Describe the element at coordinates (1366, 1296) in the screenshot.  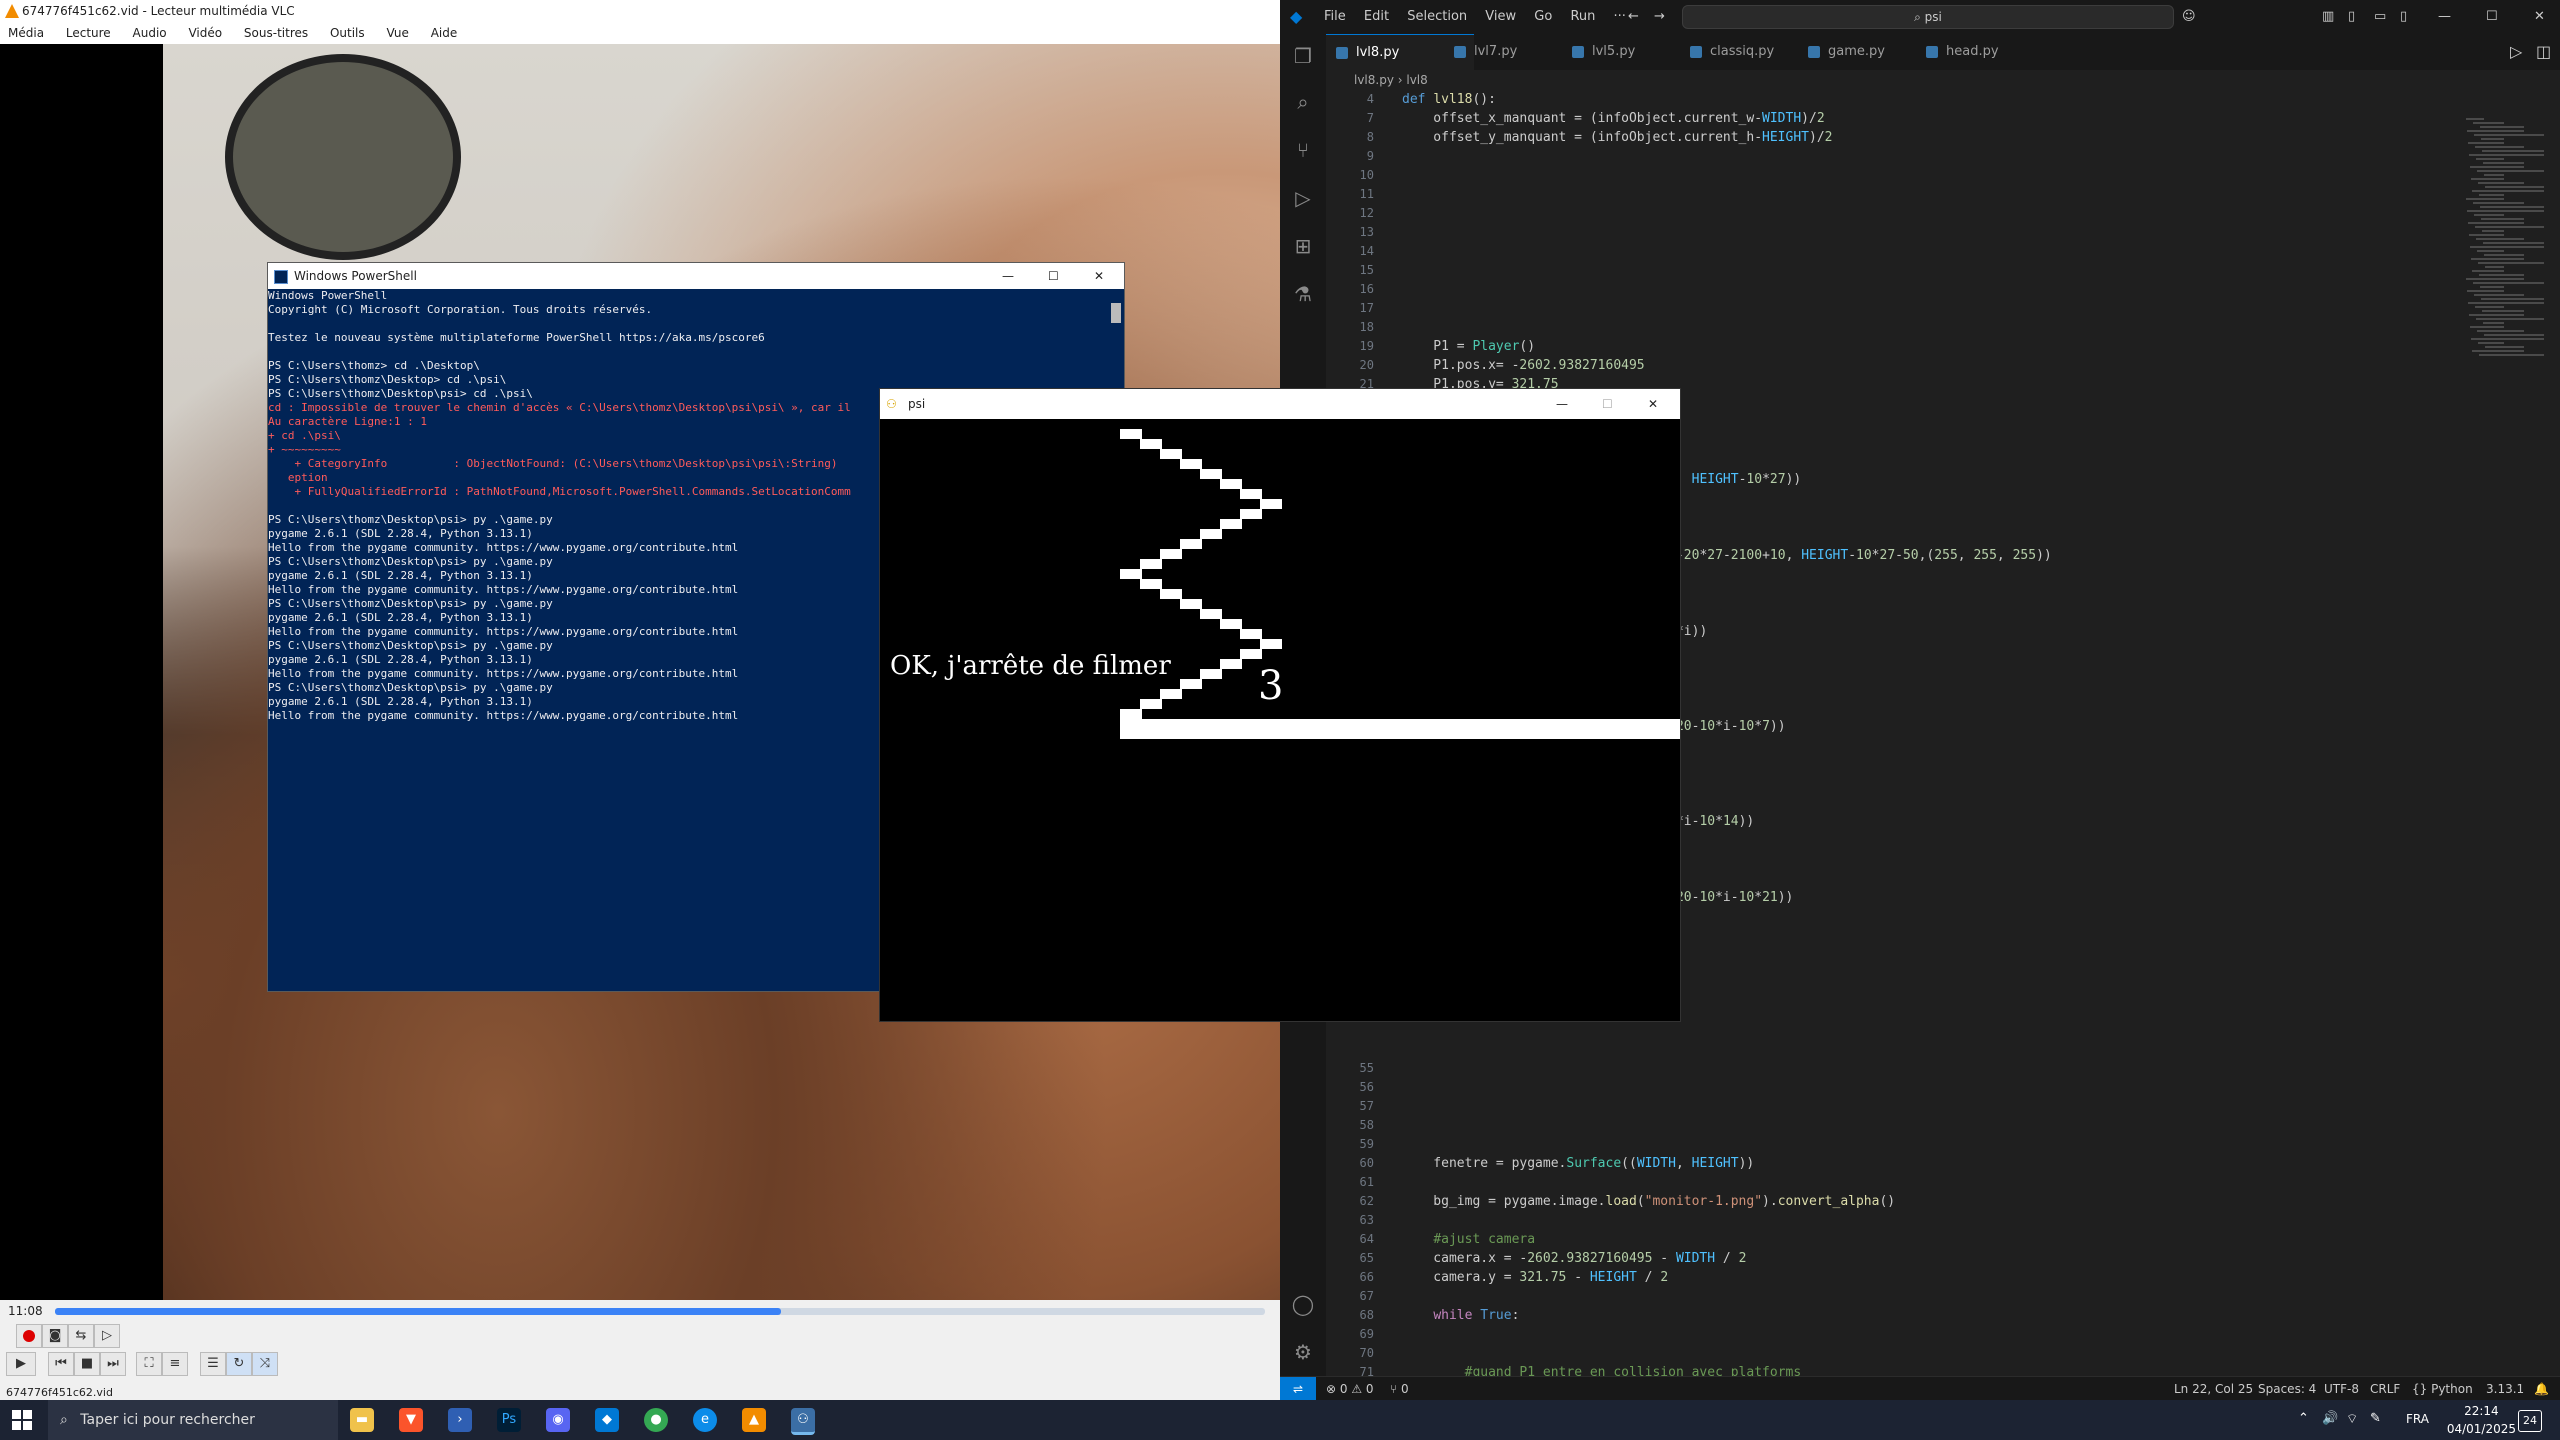
I see `line-number: 67` at that location.